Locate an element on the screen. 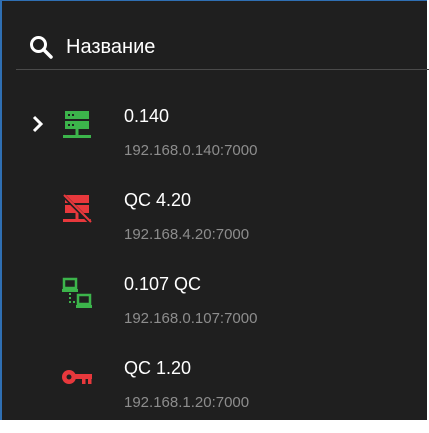 This screenshot has width=429, height=433. network-connected-icon is located at coordinates (77, 294).